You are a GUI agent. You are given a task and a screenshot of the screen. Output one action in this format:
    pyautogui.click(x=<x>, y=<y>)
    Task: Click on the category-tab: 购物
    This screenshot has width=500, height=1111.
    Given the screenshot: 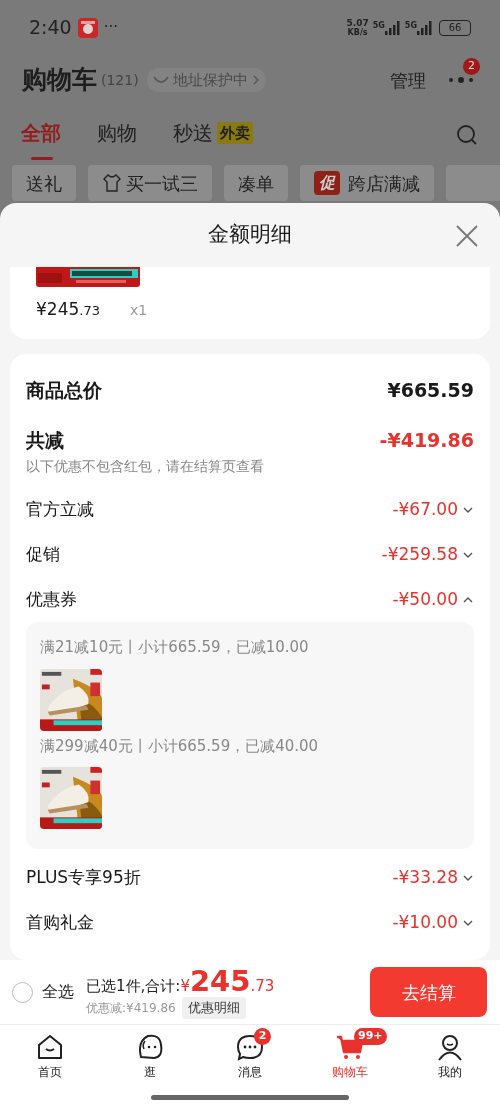 What is the action you would take?
    pyautogui.click(x=117, y=133)
    